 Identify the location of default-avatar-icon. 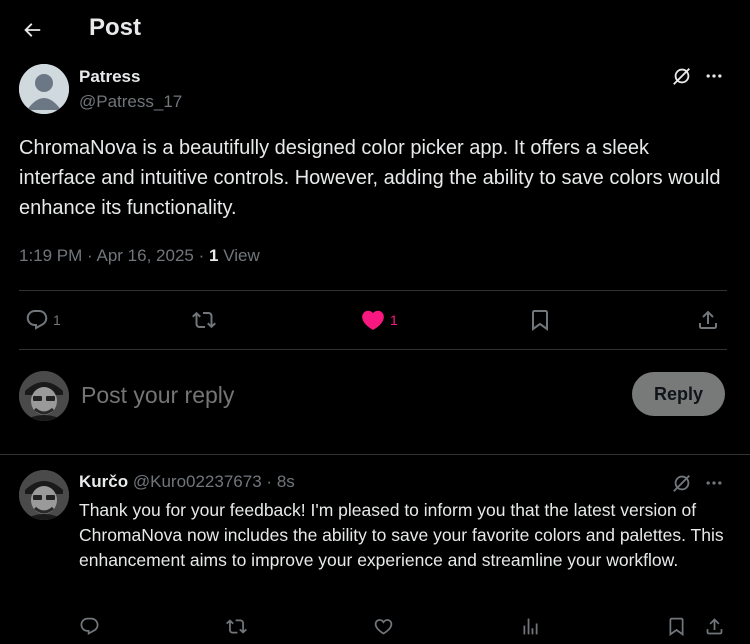
(44, 89).